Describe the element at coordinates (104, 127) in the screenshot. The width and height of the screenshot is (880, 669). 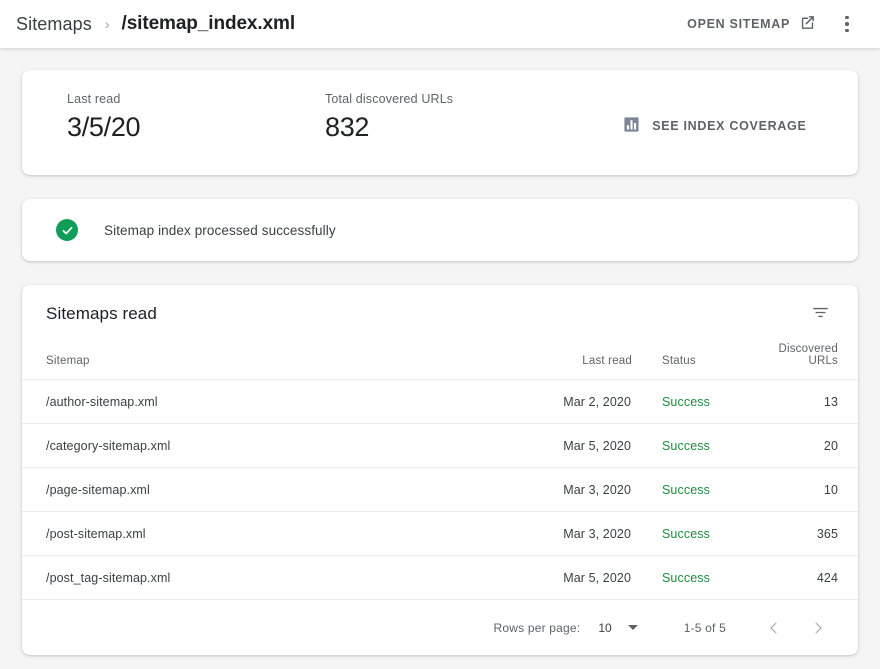
I see `stat-last-read-value: 3/5/20` at that location.